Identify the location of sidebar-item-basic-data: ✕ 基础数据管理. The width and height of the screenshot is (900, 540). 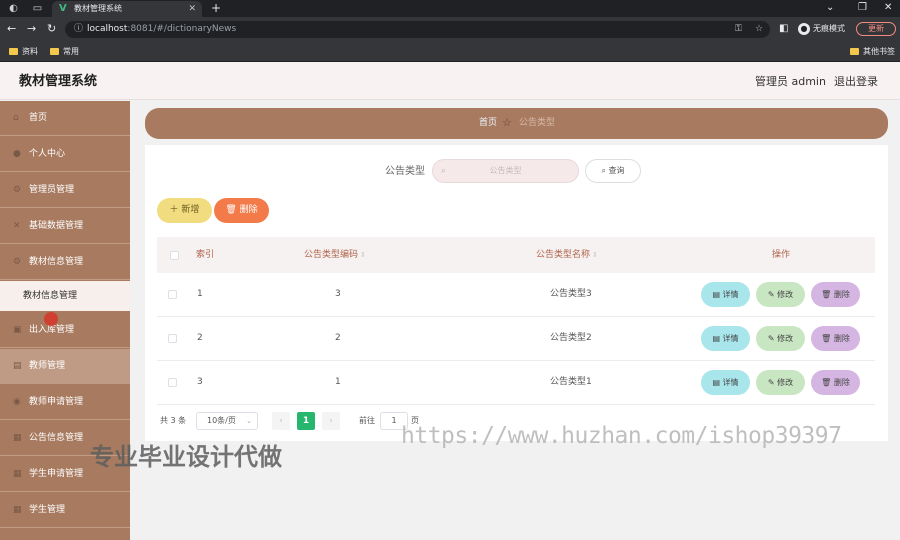
(65, 226).